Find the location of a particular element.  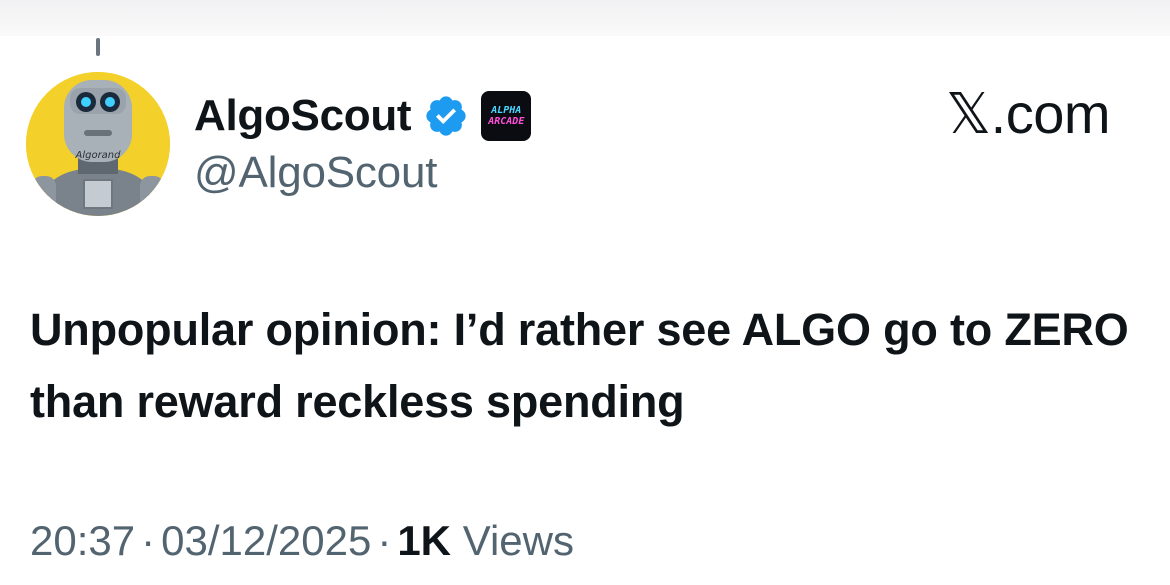

thread-connector-line is located at coordinates (98, 47).